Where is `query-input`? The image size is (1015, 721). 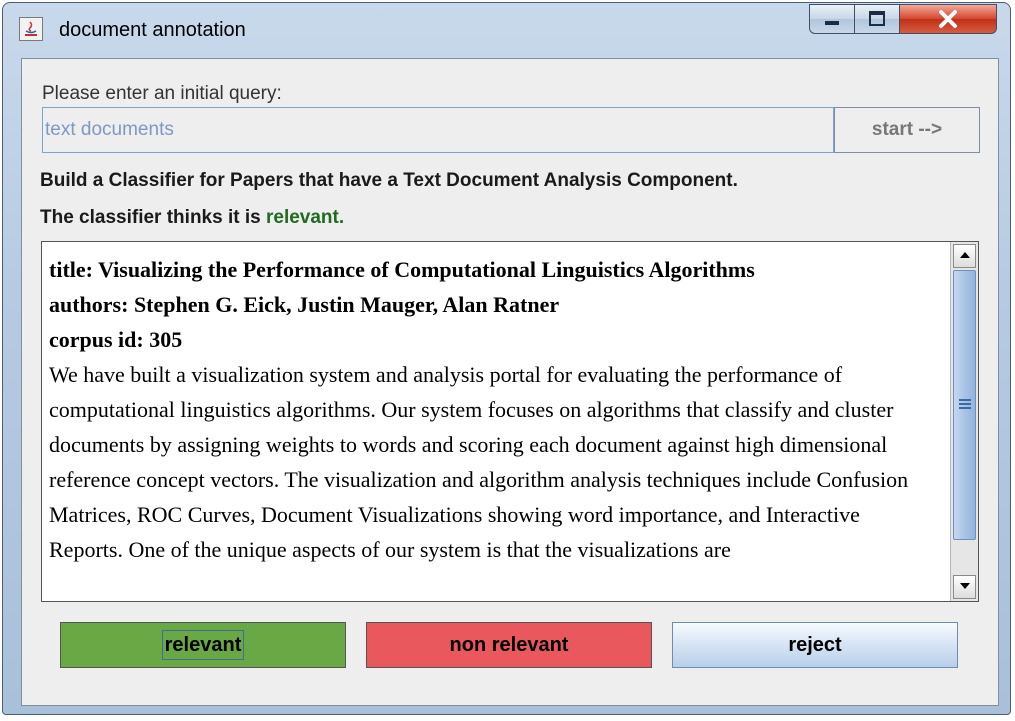 query-input is located at coordinates (438, 130).